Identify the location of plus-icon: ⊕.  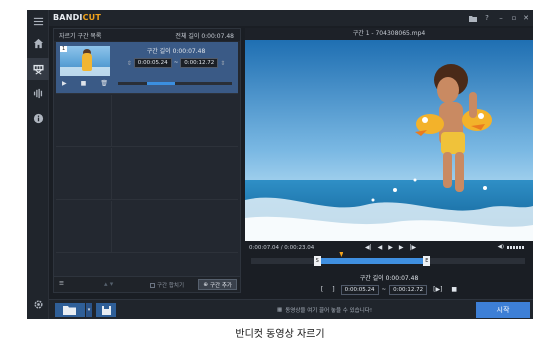
(205, 284).